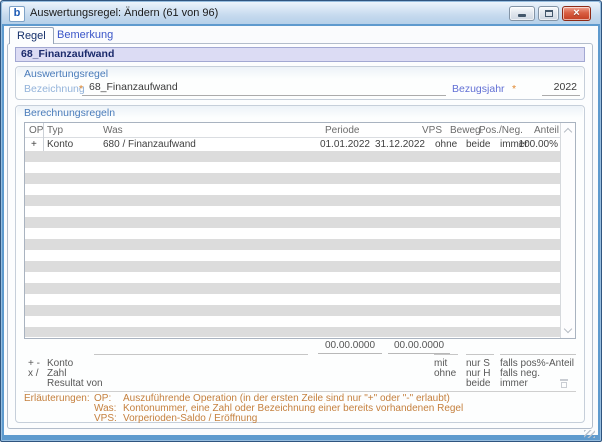 This screenshot has height=442, width=602. I want to click on titlebar: b Auswertungsregel: Ändern (61 von 96) ×, so click(301, 13).